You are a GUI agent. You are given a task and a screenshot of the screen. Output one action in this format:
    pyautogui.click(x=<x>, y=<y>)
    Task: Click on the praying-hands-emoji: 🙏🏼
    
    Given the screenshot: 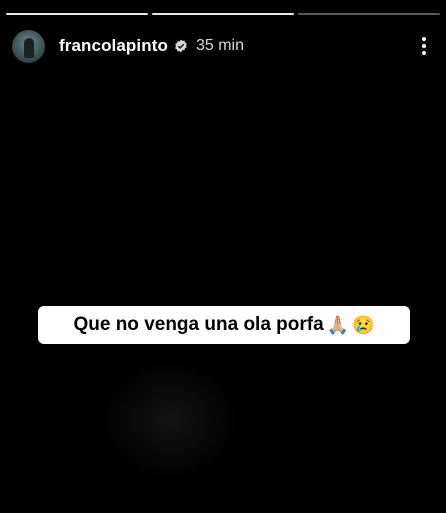 What is the action you would take?
    pyautogui.click(x=338, y=324)
    